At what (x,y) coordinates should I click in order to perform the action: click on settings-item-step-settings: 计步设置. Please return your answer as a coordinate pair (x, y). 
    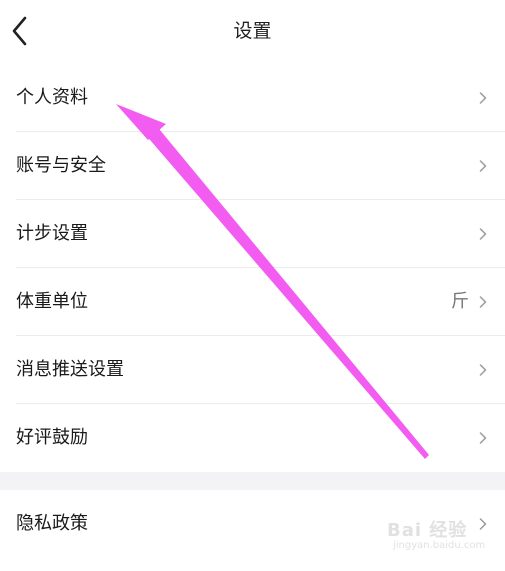
    Looking at the image, I should click on (252, 234).